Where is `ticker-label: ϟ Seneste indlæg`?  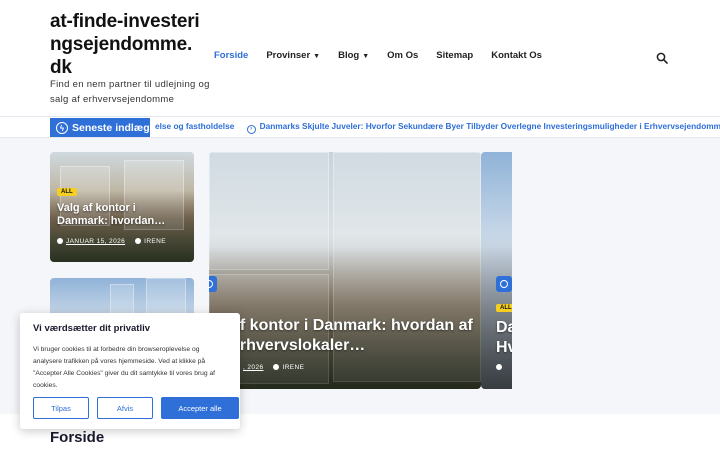
ticker-label: ϟ Seneste indlæg is located at coordinates (100, 127).